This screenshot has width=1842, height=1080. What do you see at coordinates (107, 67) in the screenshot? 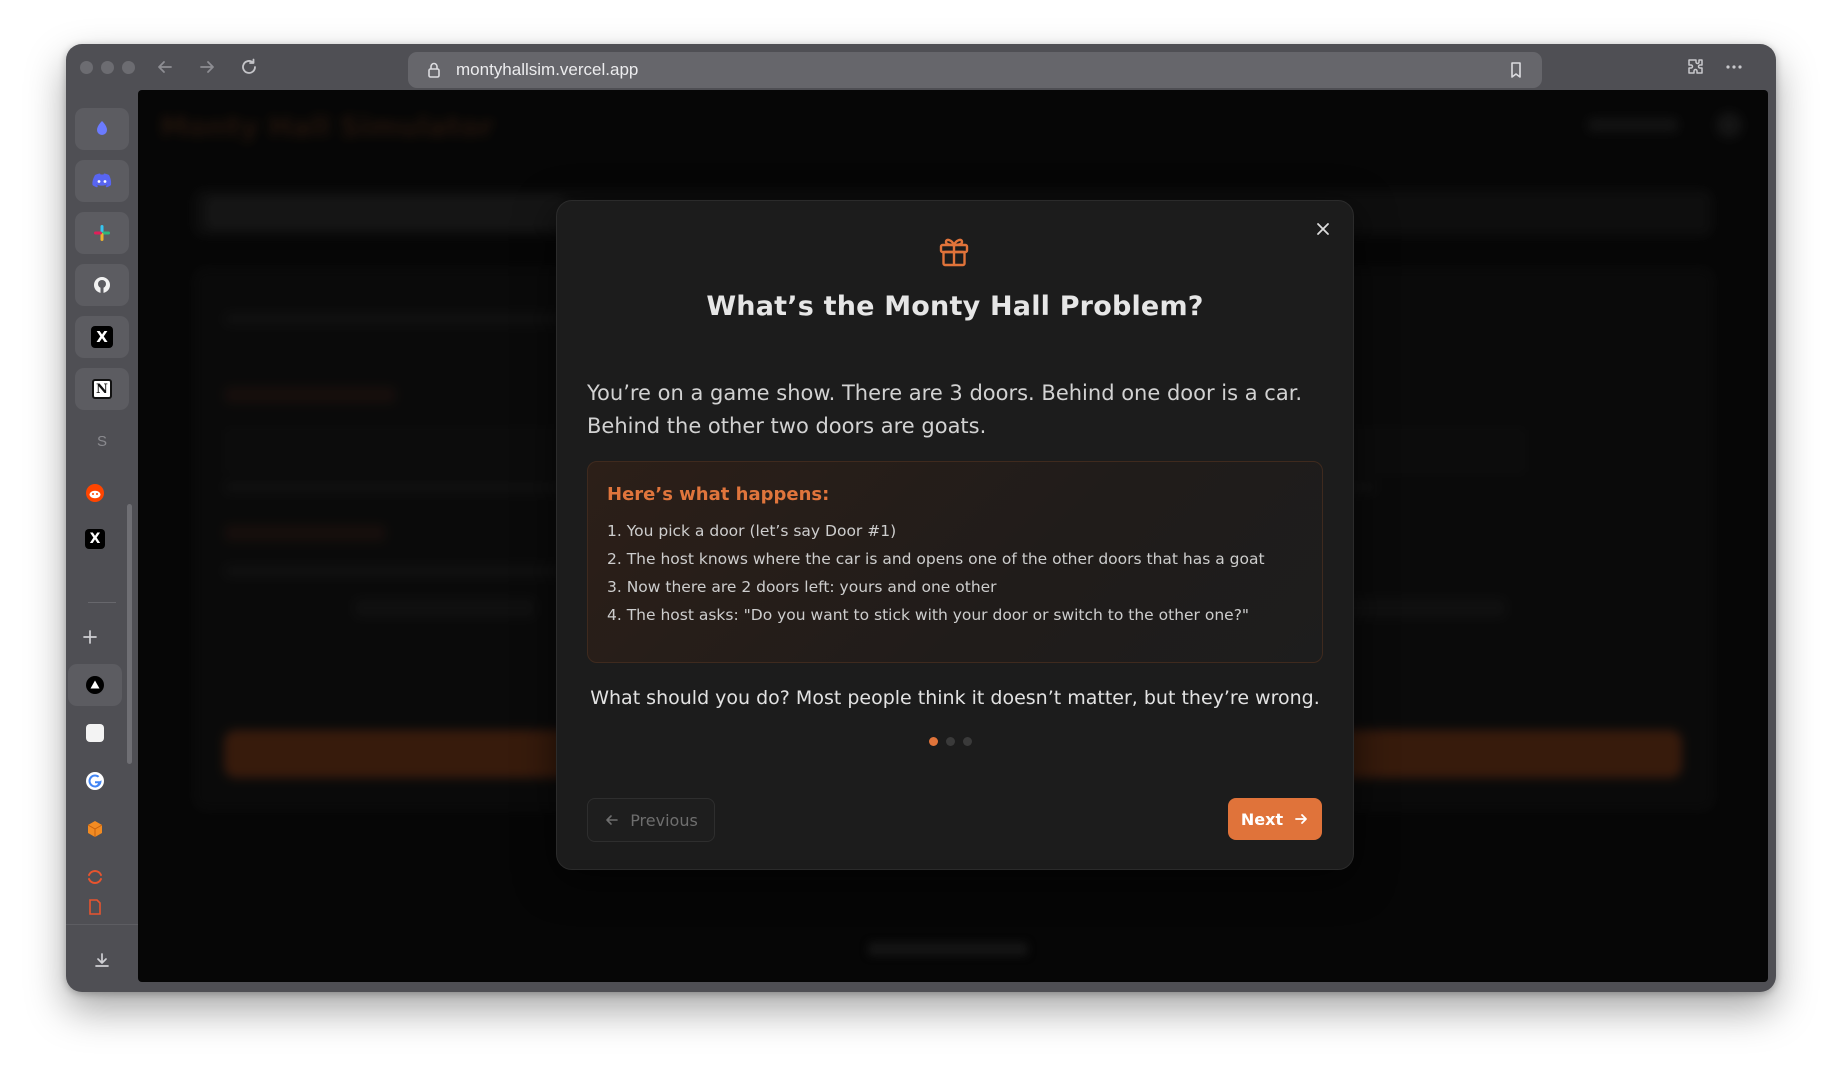
I see `minimize-window-button` at bounding box center [107, 67].